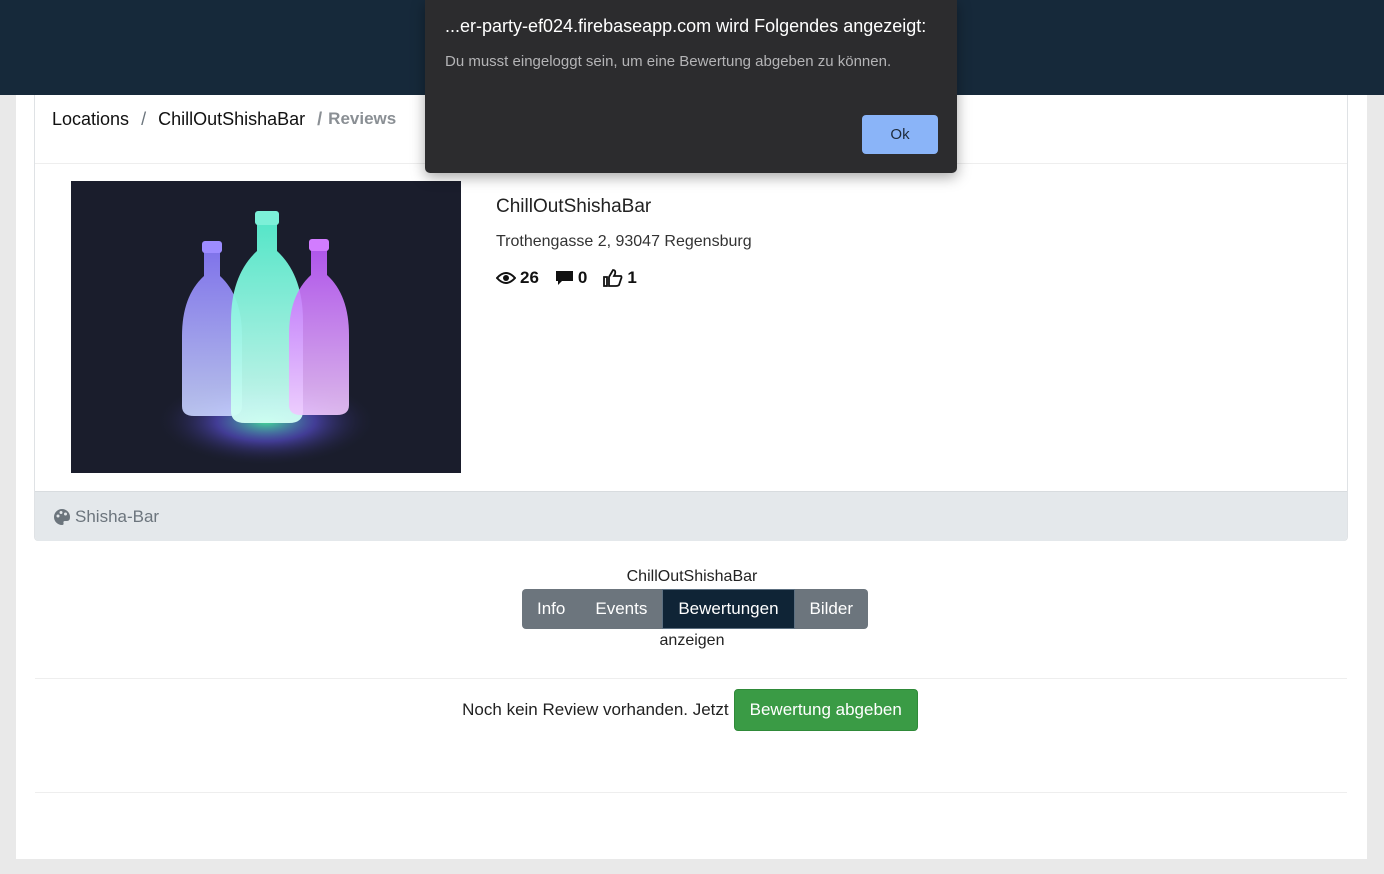 This screenshot has height=874, width=1384. Describe the element at coordinates (691, 516) in the screenshot. I see `category-footer: Shisha-Bar` at that location.